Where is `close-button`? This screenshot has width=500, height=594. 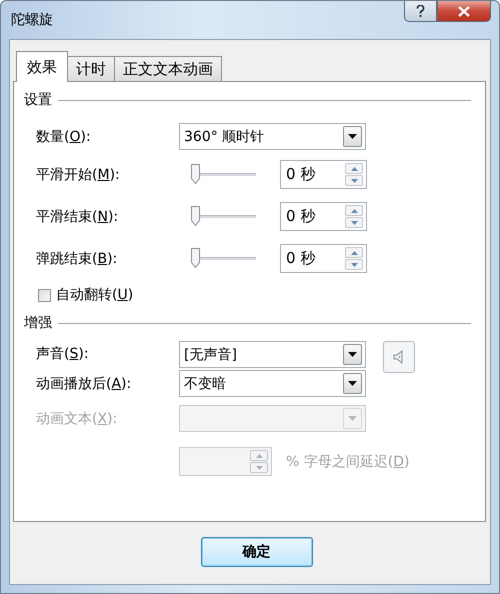 close-button is located at coordinates (464, 11).